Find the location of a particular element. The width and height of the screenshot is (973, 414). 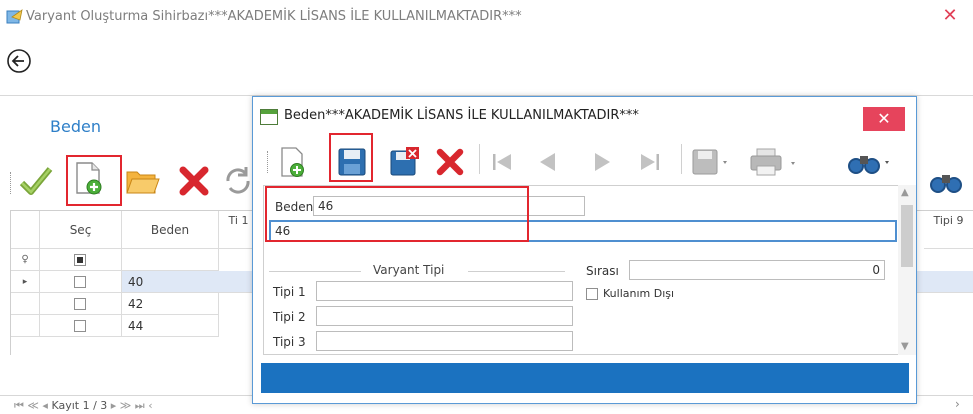

row-1-checkbox is located at coordinates (80, 282).